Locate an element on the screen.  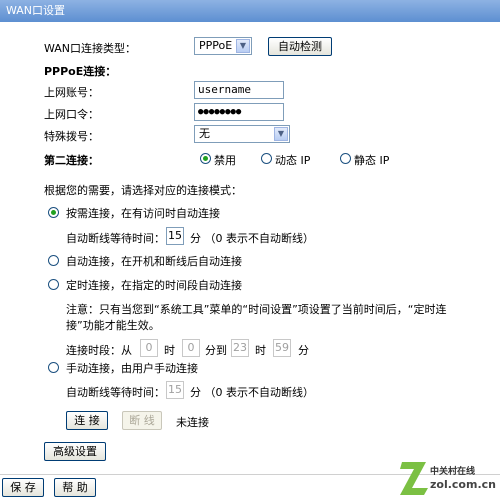
second-conn-label: 第二连接： is located at coordinates (71, 160).